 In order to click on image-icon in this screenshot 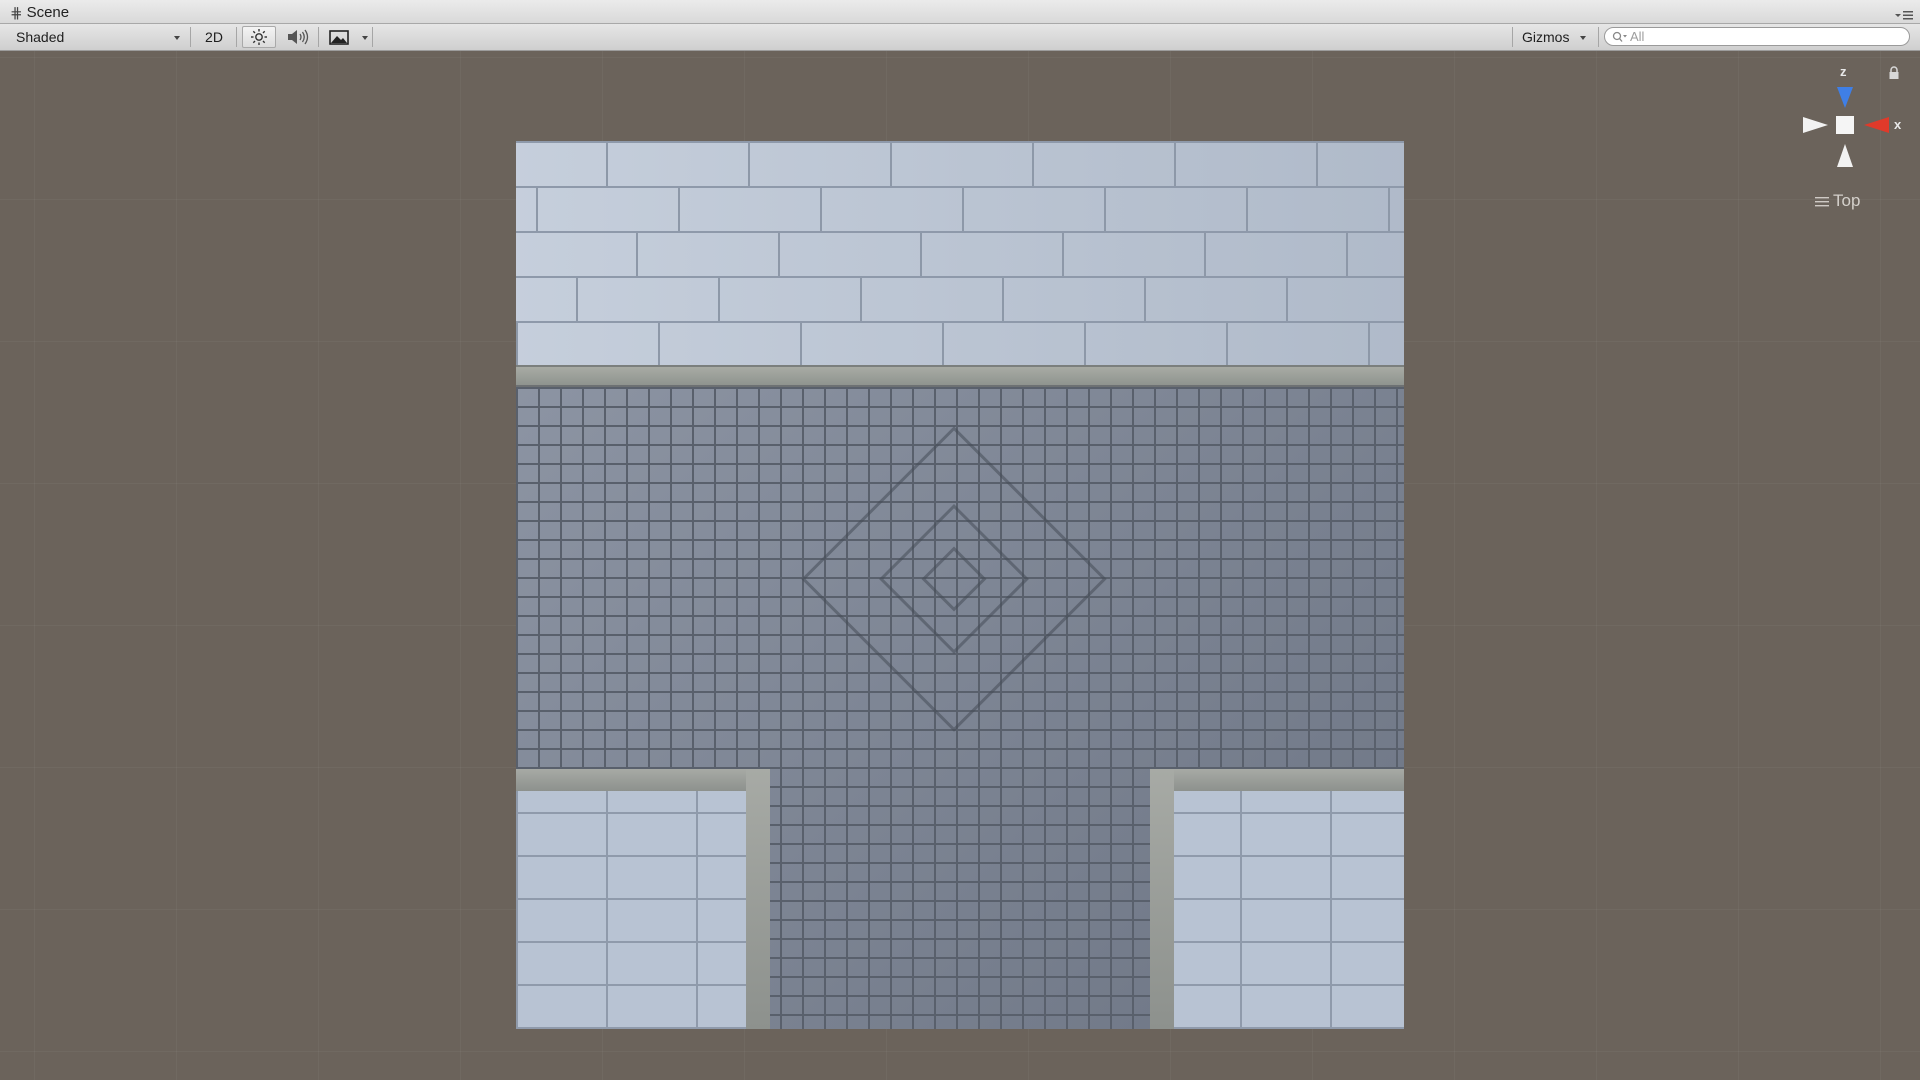, I will do `click(339, 37)`.